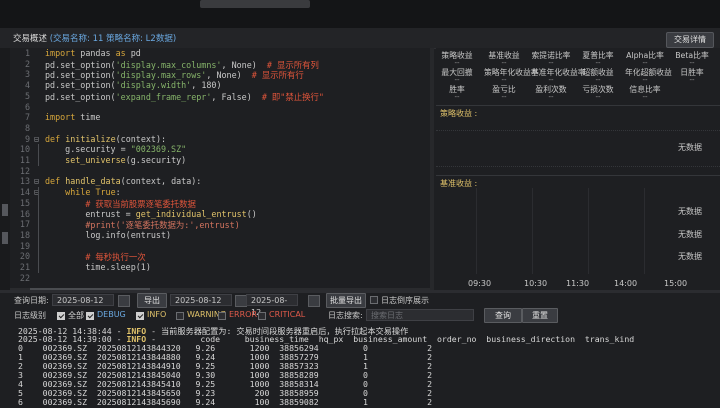 The width and height of the screenshot is (720, 408). I want to click on benchmark-return-chart: 无数据 无数据 无数据, so click(578, 231).